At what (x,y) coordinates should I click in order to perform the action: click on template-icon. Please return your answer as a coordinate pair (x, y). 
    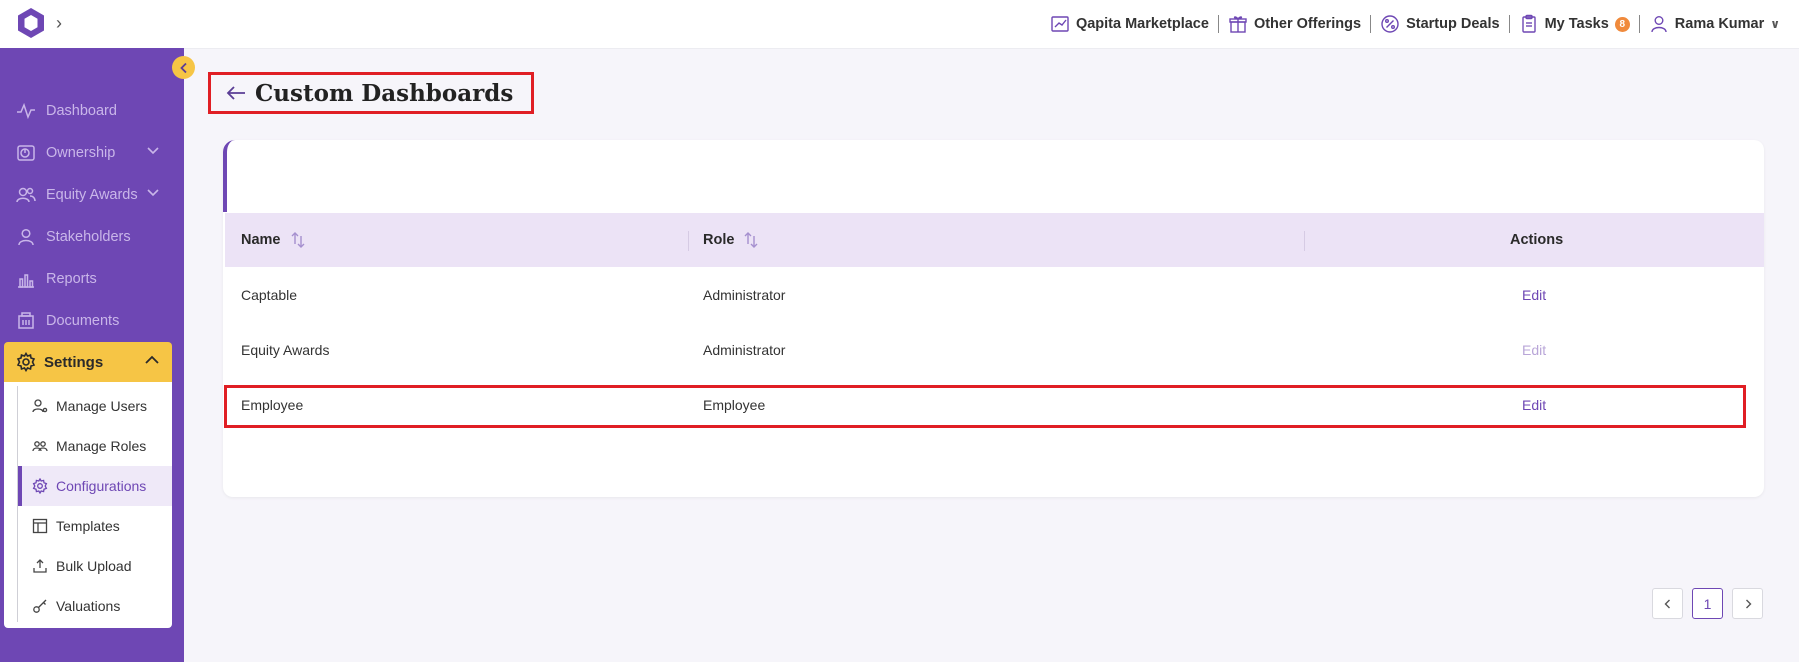
    Looking at the image, I should click on (40, 526).